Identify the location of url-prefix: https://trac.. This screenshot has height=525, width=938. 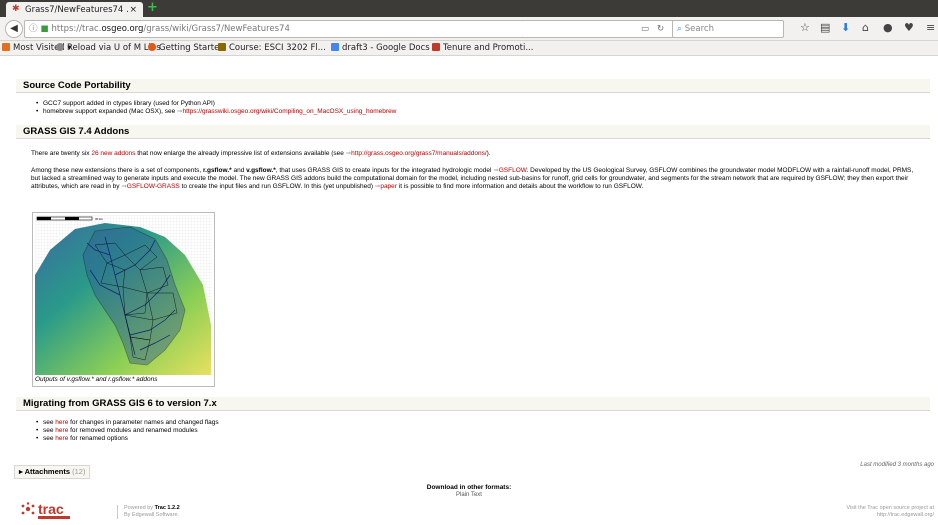
(76, 29).